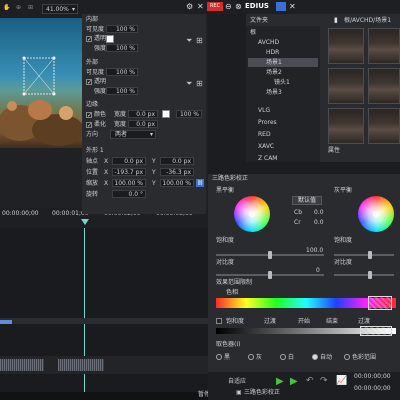 Image resolution: width=400 pixels, height=400 pixels. Describe the element at coordinates (228, 6) in the screenshot. I see `minus-icon: ⊖` at that location.